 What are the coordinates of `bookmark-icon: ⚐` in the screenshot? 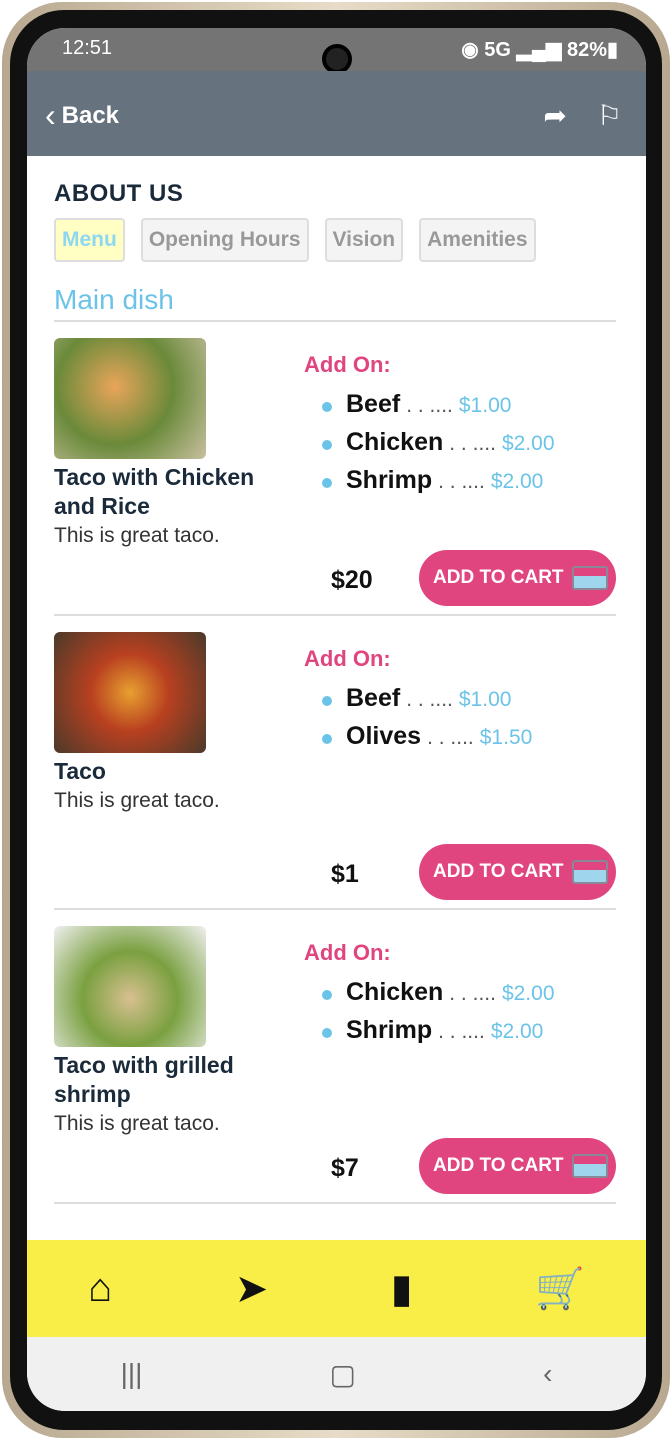 It's located at (609, 115).